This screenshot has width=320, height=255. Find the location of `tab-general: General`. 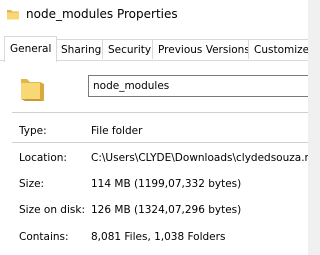

tab-general: General is located at coordinates (31, 49).